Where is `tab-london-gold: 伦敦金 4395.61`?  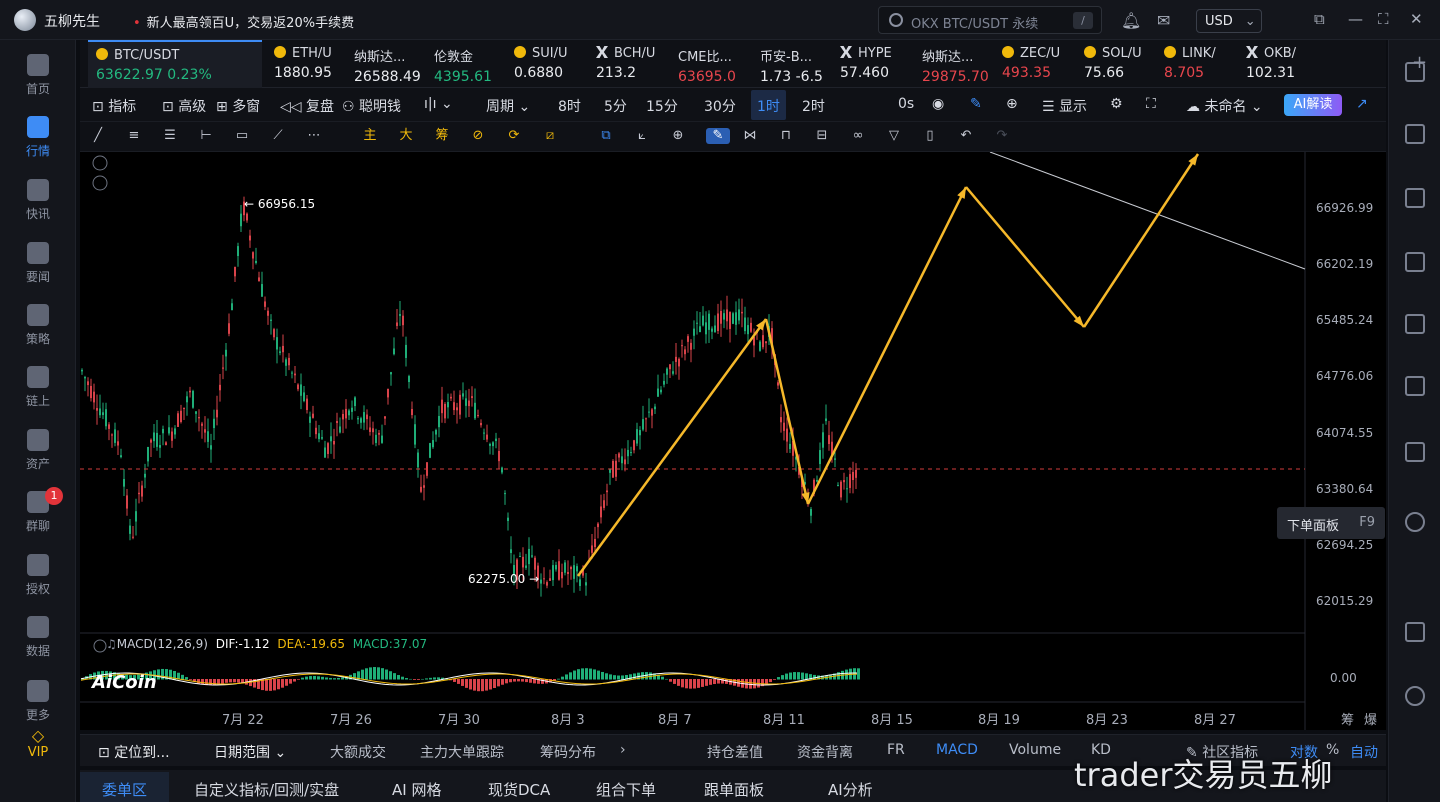
tab-london-gold: 伦敦金 4395.61 is located at coordinates (466, 64).